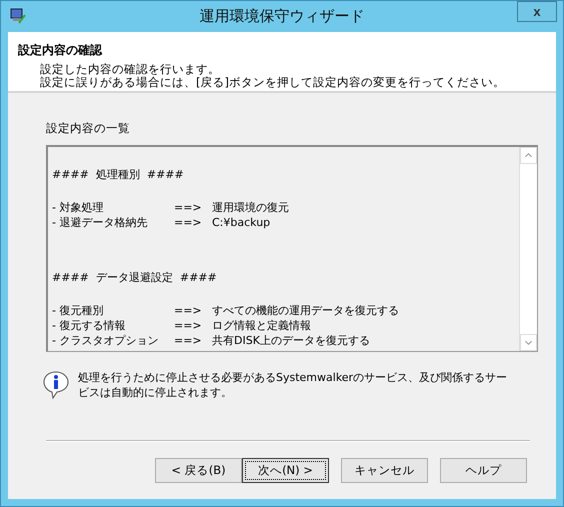  Describe the element at coordinates (88, 128) in the screenshot. I see `list-label: 設定内容の一覧` at that location.